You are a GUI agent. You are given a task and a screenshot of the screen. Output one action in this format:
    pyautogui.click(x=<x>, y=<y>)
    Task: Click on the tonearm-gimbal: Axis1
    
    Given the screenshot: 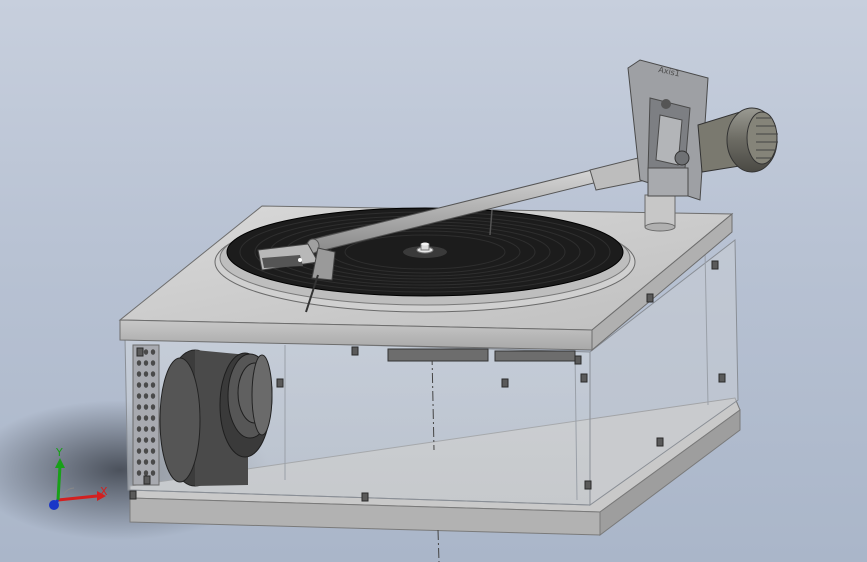 What is the action you would take?
    pyautogui.click(x=668, y=130)
    